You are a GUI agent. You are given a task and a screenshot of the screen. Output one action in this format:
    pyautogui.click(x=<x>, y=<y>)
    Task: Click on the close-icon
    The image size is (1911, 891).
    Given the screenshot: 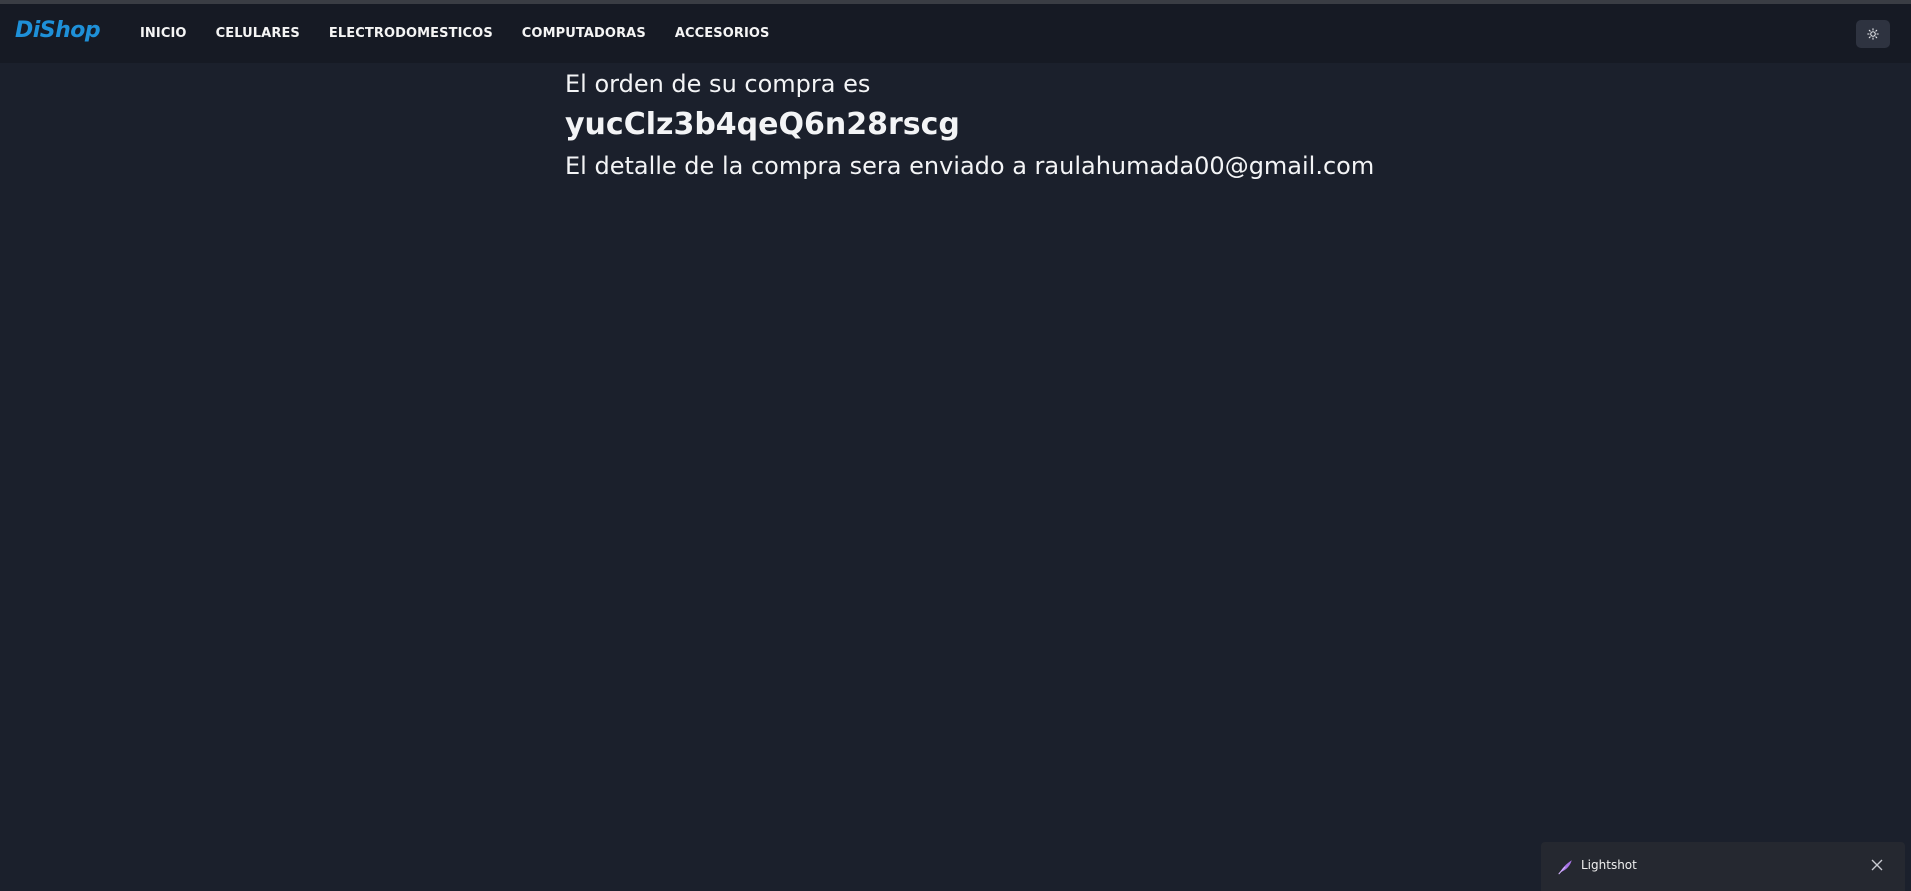 What is the action you would take?
    pyautogui.click(x=1877, y=865)
    